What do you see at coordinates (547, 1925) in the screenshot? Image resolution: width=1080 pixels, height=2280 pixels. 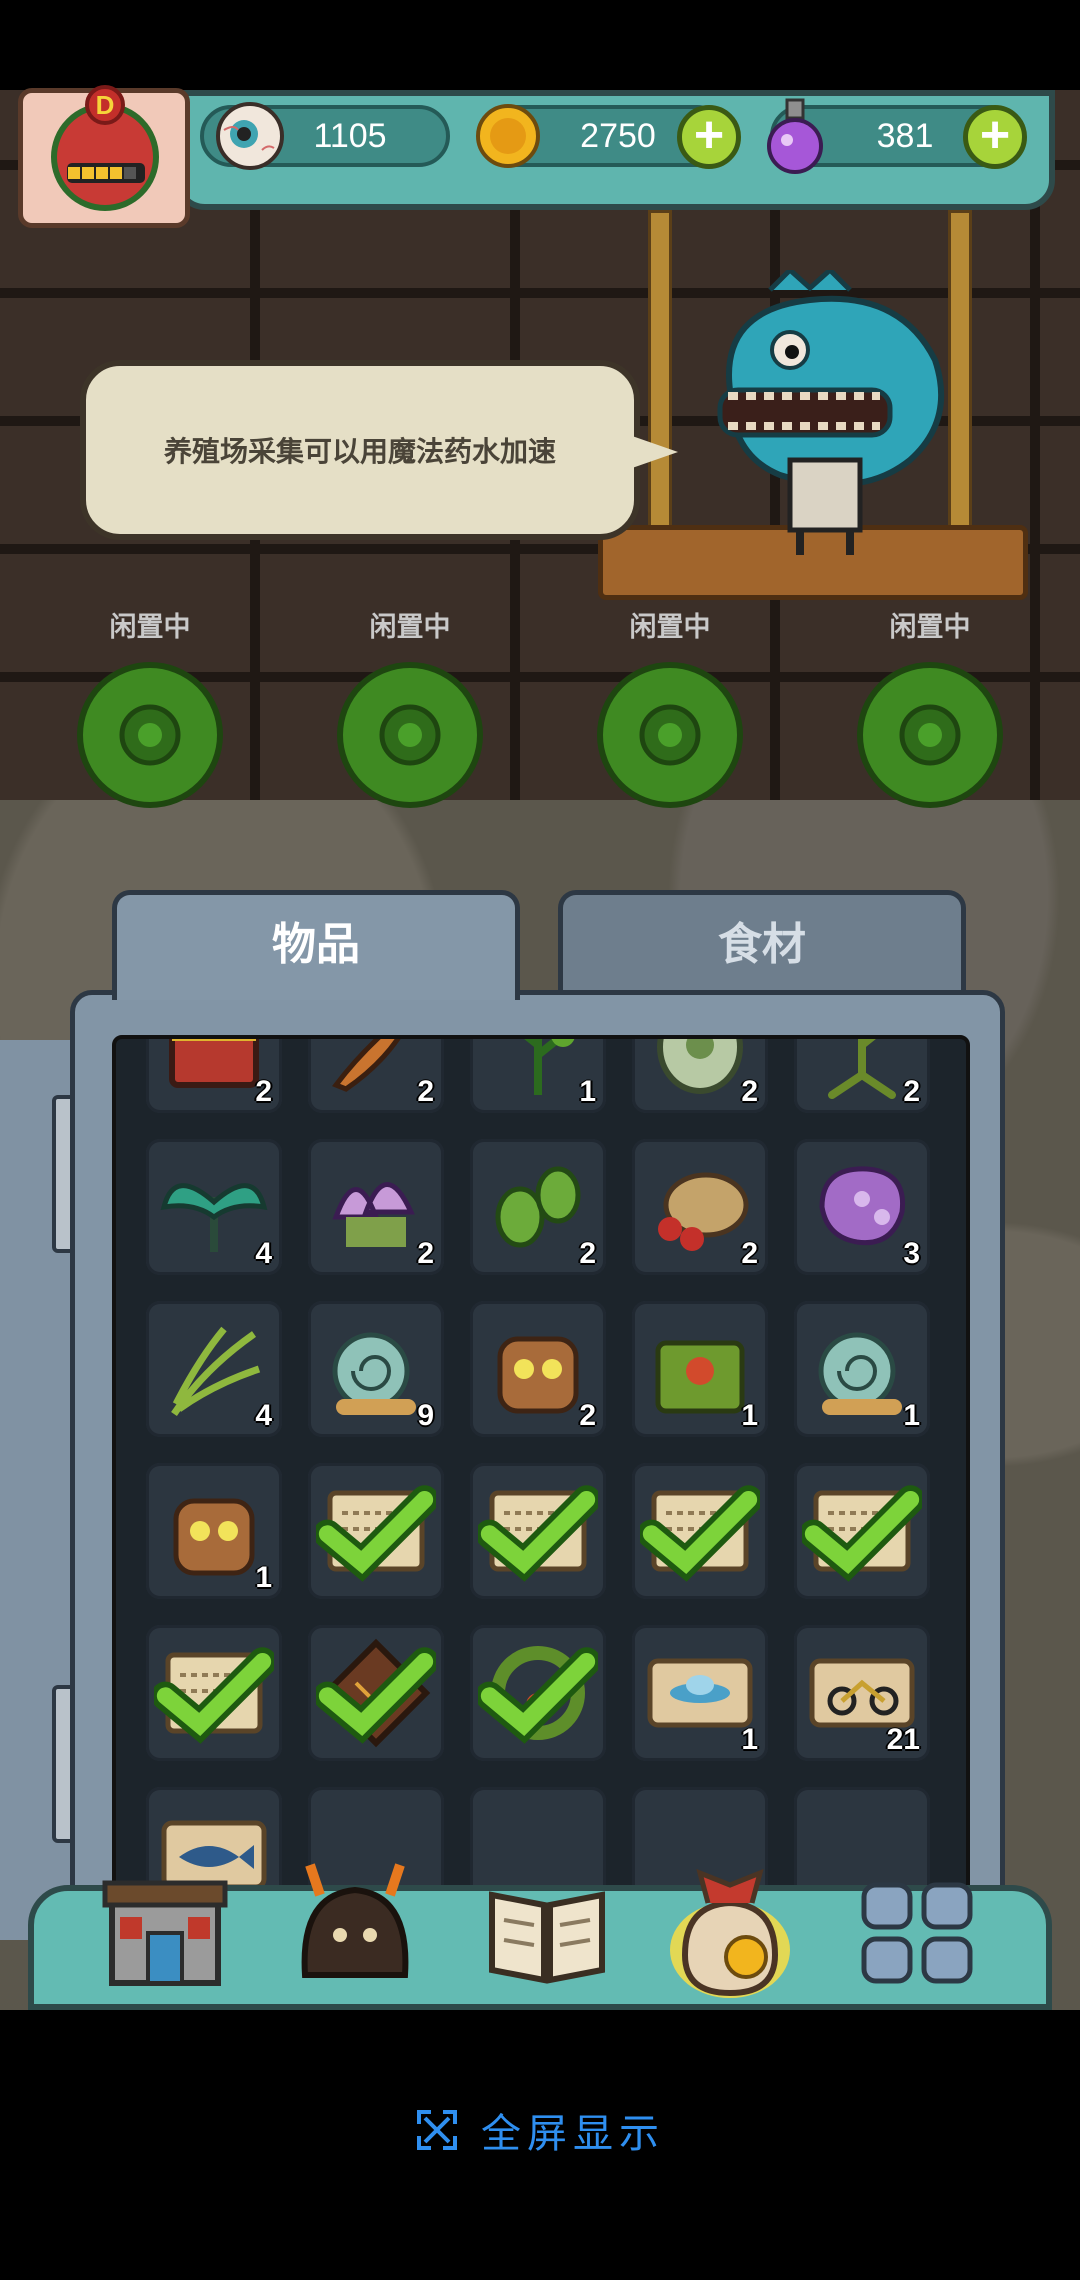 I see `book-icon` at bounding box center [547, 1925].